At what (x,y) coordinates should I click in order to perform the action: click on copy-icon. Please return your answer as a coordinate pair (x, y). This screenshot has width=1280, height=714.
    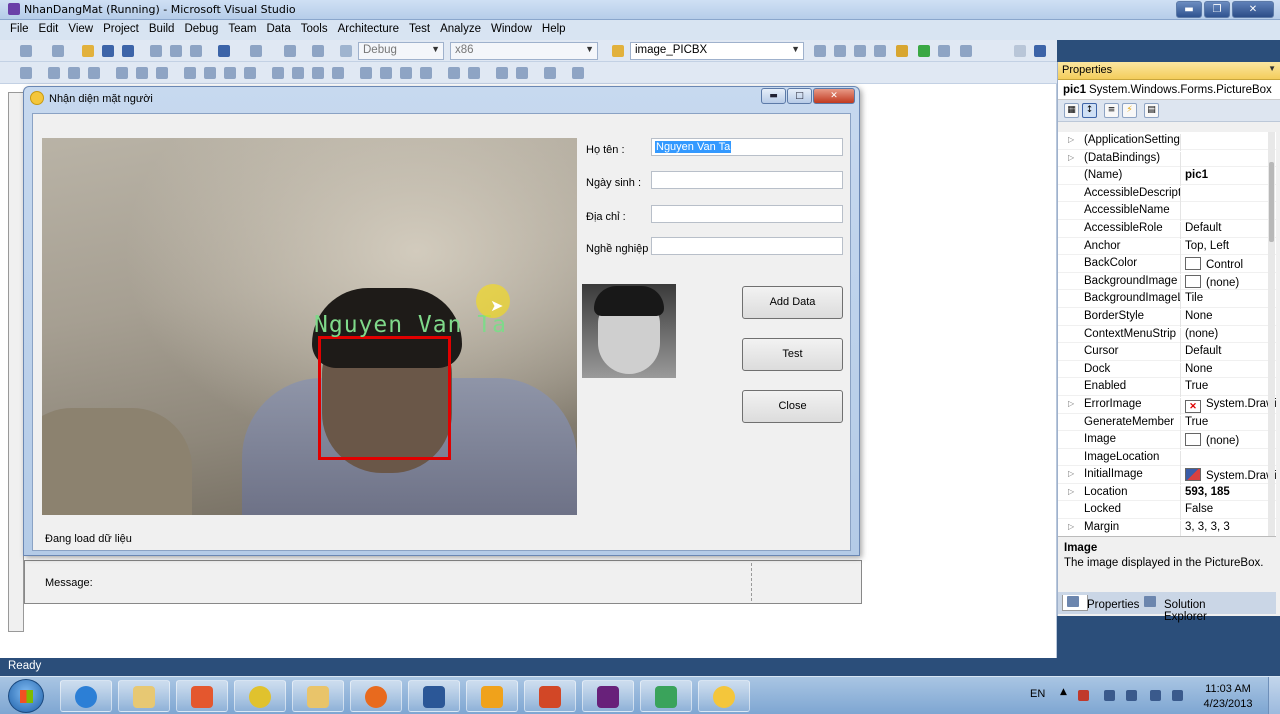
    Looking at the image, I should click on (176, 51).